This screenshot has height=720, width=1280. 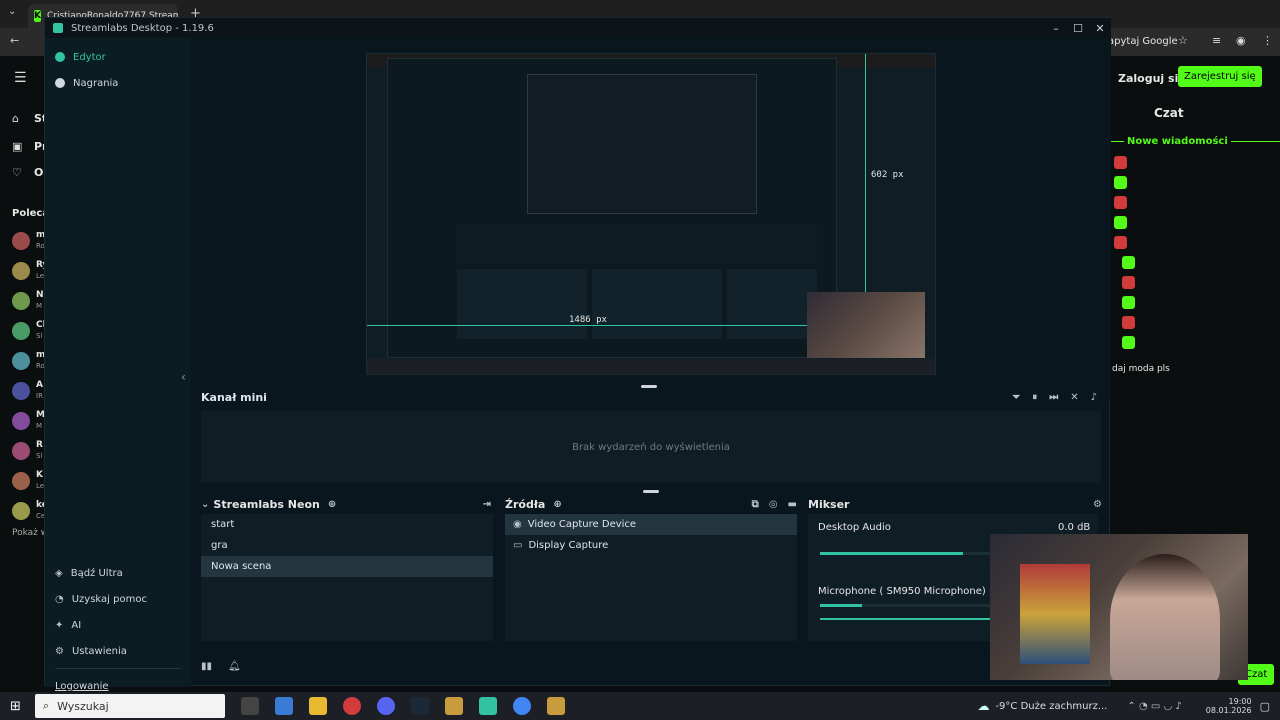 I want to click on chrome-icon, so click(x=521, y=706).